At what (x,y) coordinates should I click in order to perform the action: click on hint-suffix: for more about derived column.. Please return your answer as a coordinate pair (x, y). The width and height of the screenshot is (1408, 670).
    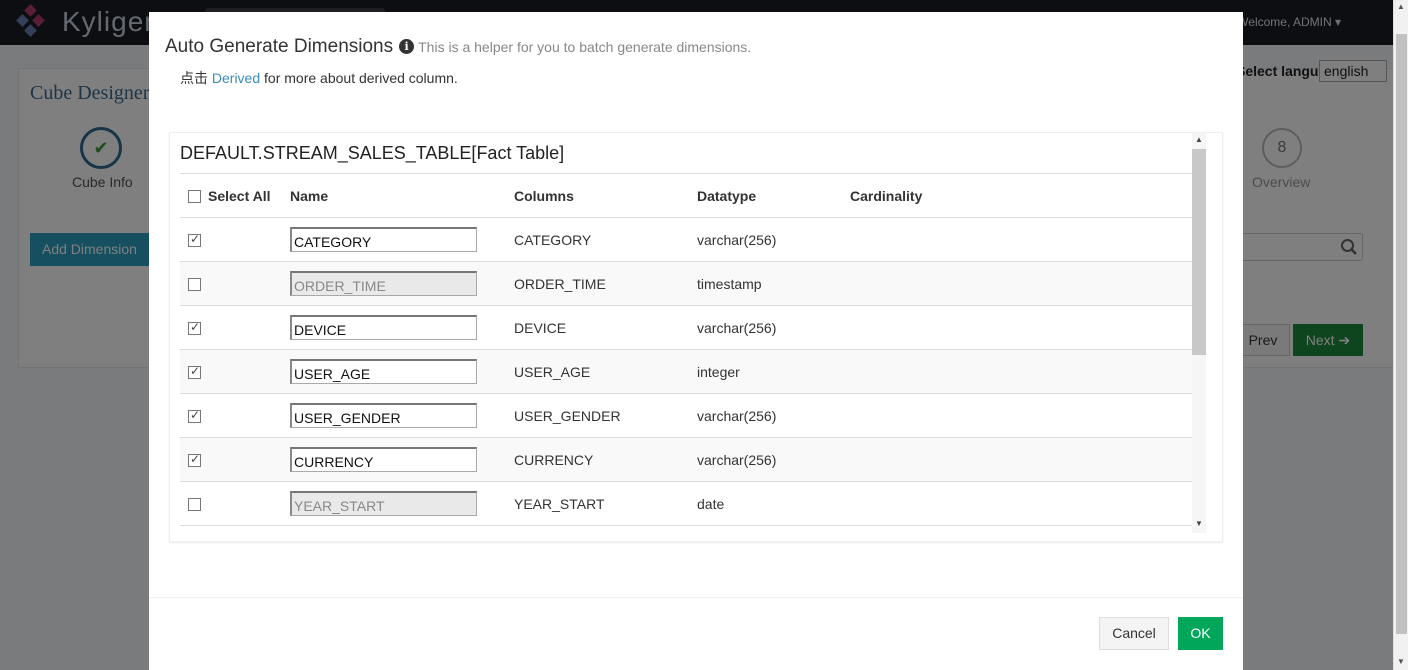
    Looking at the image, I should click on (359, 78).